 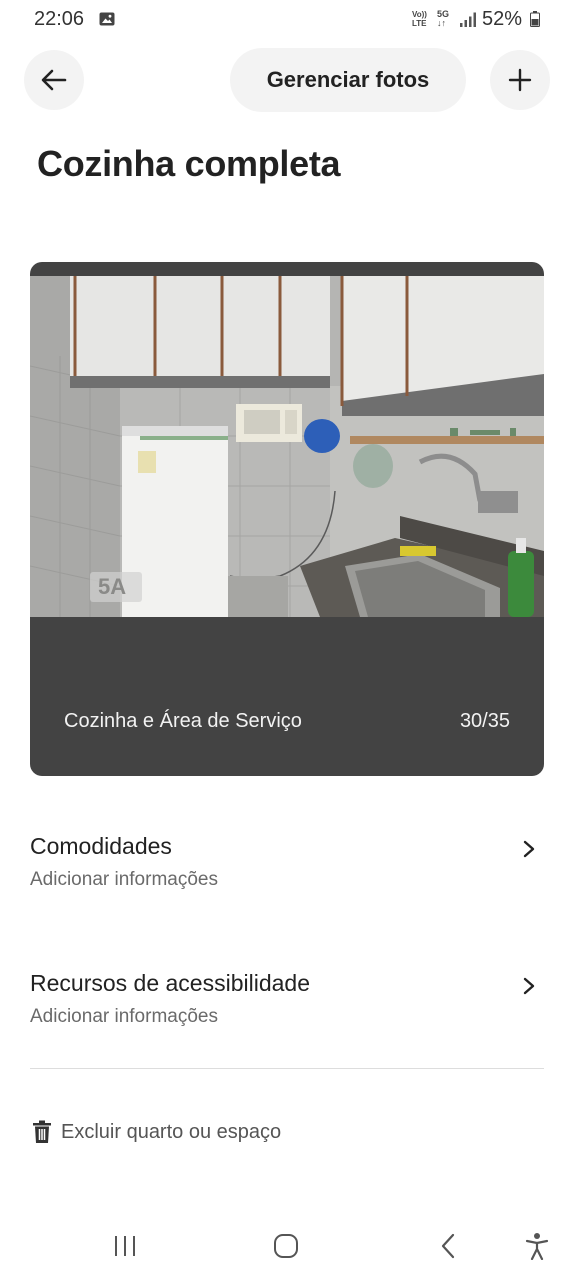 What do you see at coordinates (124, 1016) in the screenshot?
I see `accessibility-features-subtitle: Adicionar informações` at bounding box center [124, 1016].